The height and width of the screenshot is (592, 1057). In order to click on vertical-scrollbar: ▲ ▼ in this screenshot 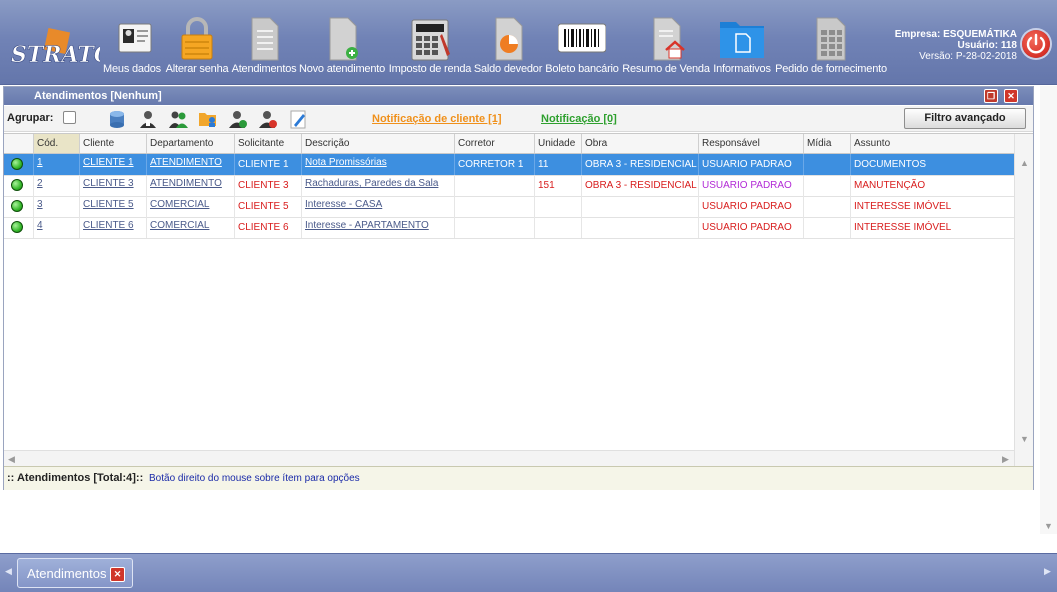, I will do `click(1023, 300)`.